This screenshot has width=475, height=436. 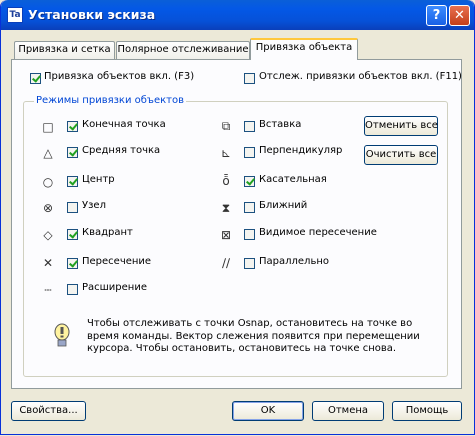 What do you see at coordinates (107, 232) in the screenshot?
I see `quadrant-label: Квадрант` at bounding box center [107, 232].